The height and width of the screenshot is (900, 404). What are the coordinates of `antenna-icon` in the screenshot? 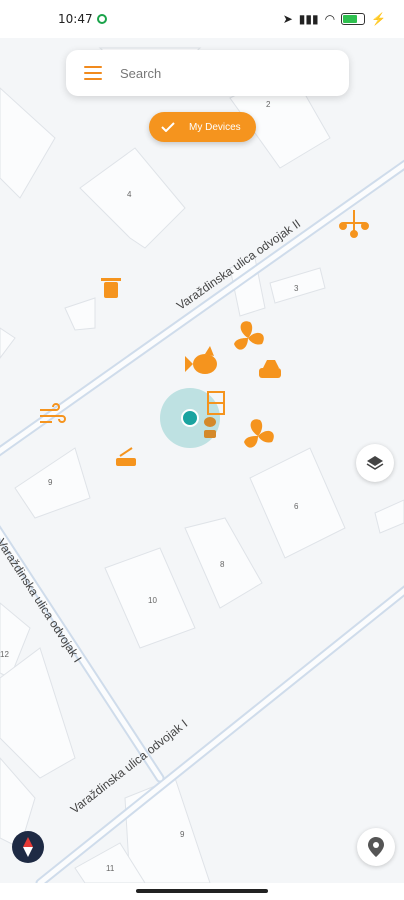 It's located at (354, 224).